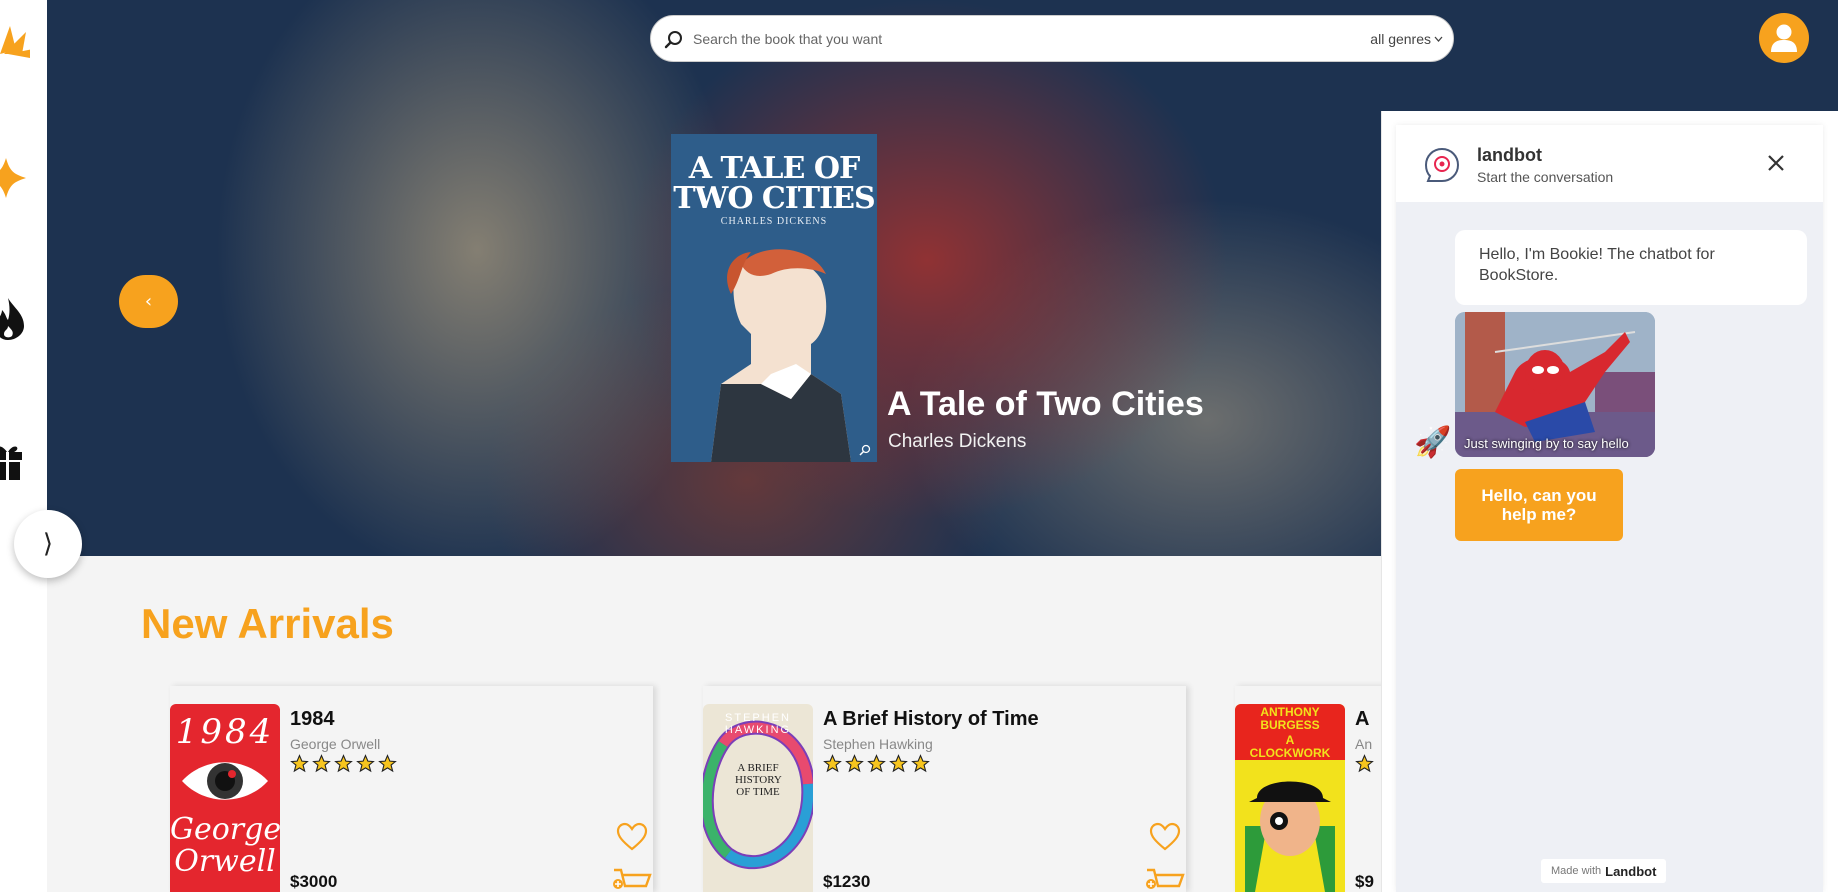 Image resolution: width=1838 pixels, height=892 pixels. What do you see at coordinates (758, 724) in the screenshot?
I see `cover-author: STEPHEN HAWKING` at bounding box center [758, 724].